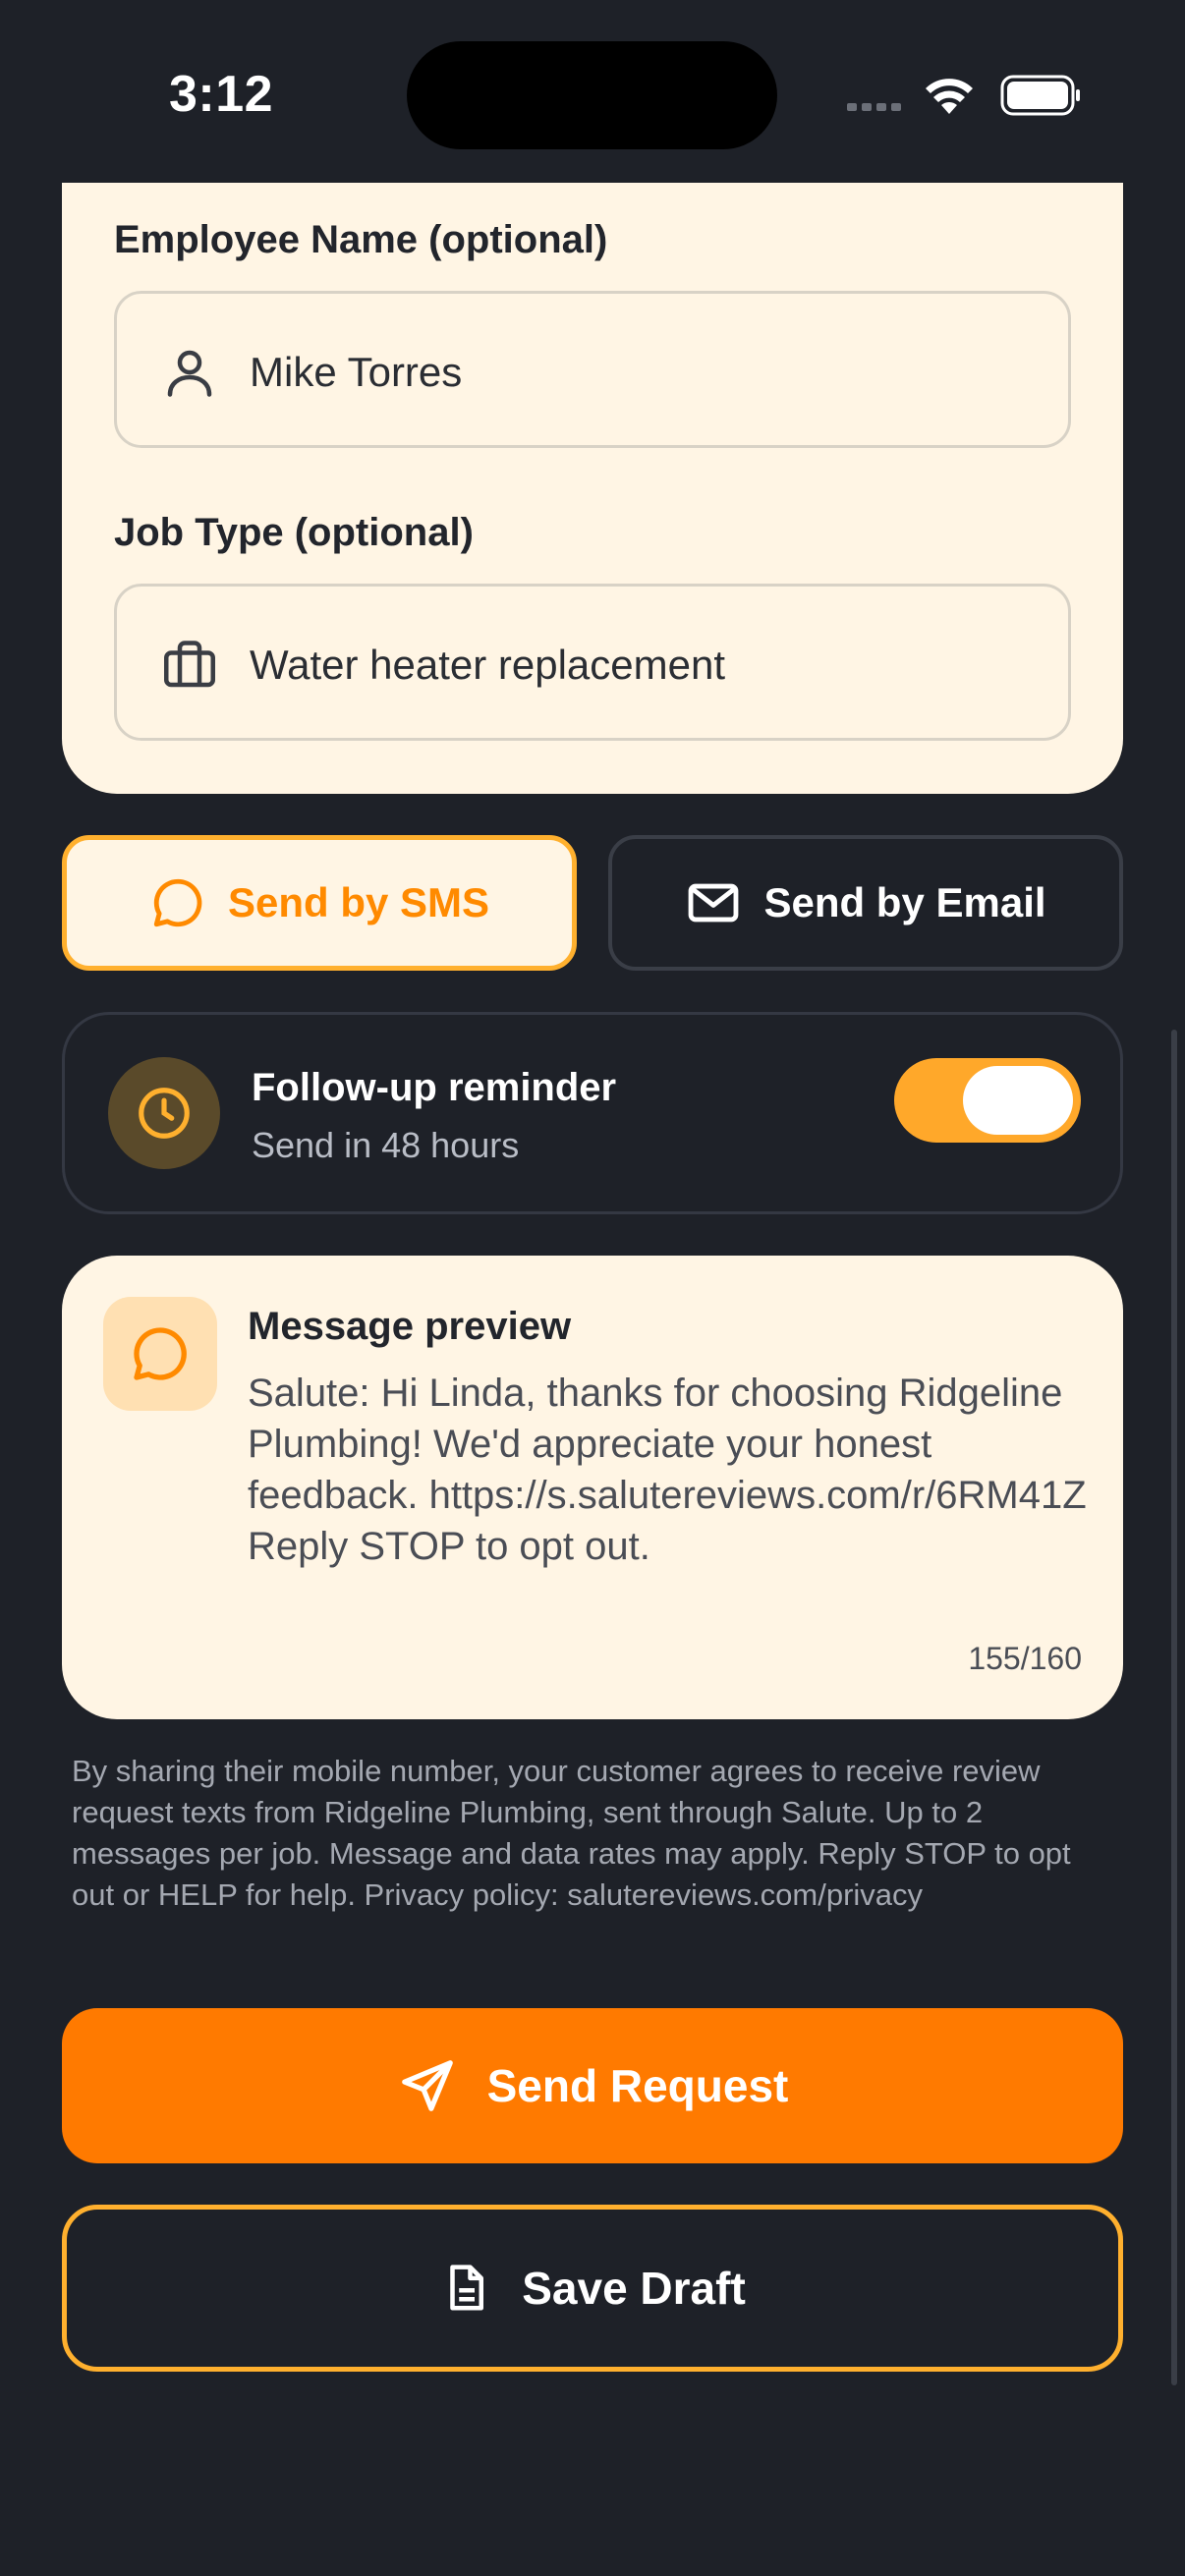  I want to click on preview-icon-badge, so click(160, 1354).